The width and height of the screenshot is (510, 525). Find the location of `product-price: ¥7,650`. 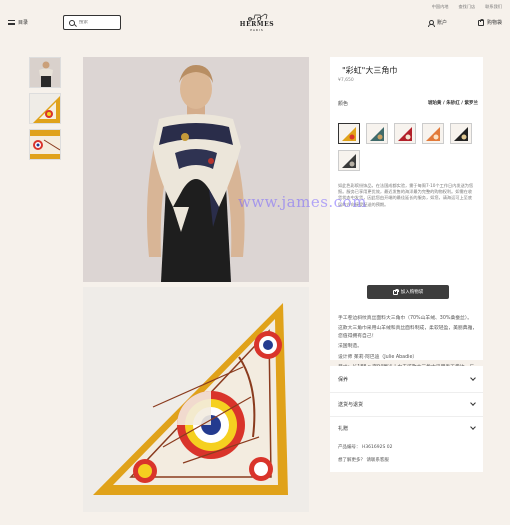

product-price: ¥7,650 is located at coordinates (346, 80).